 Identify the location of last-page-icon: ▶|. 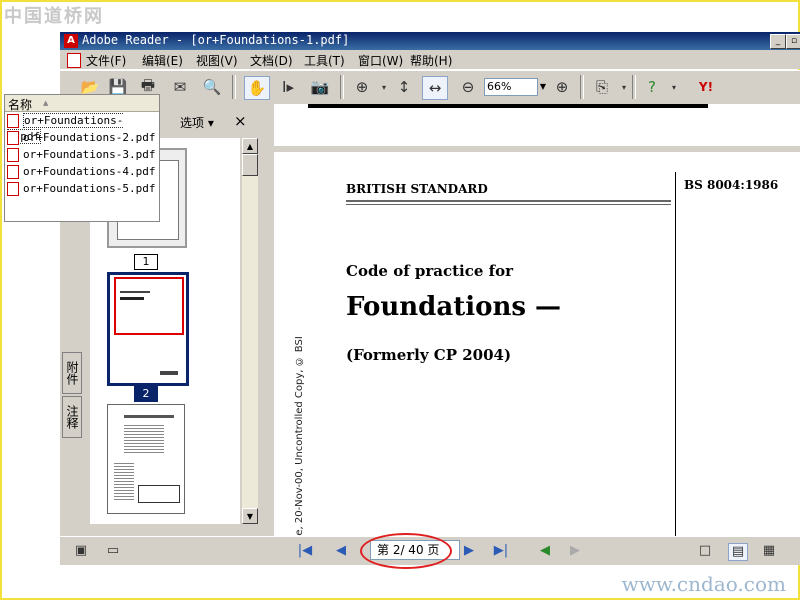
(501, 551).